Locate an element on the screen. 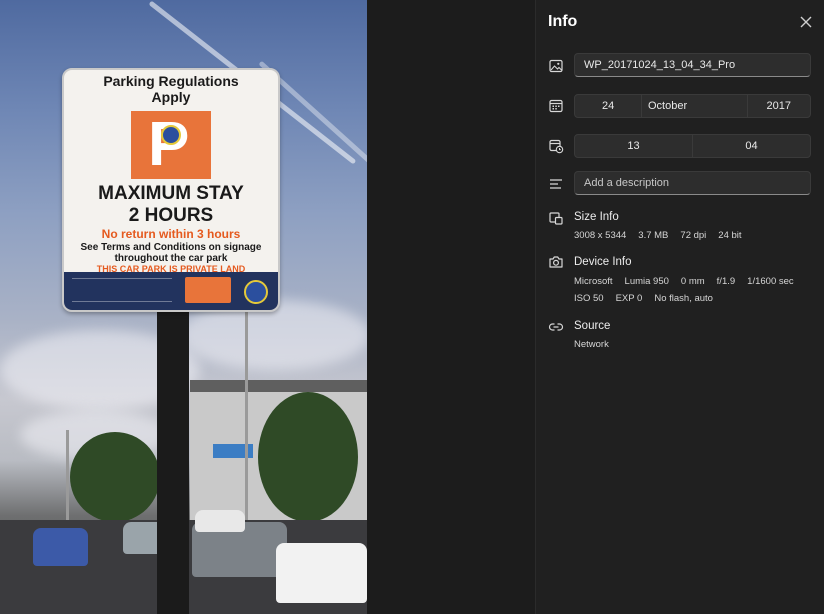 The image size is (824, 614). image-icon is located at coordinates (556, 66).